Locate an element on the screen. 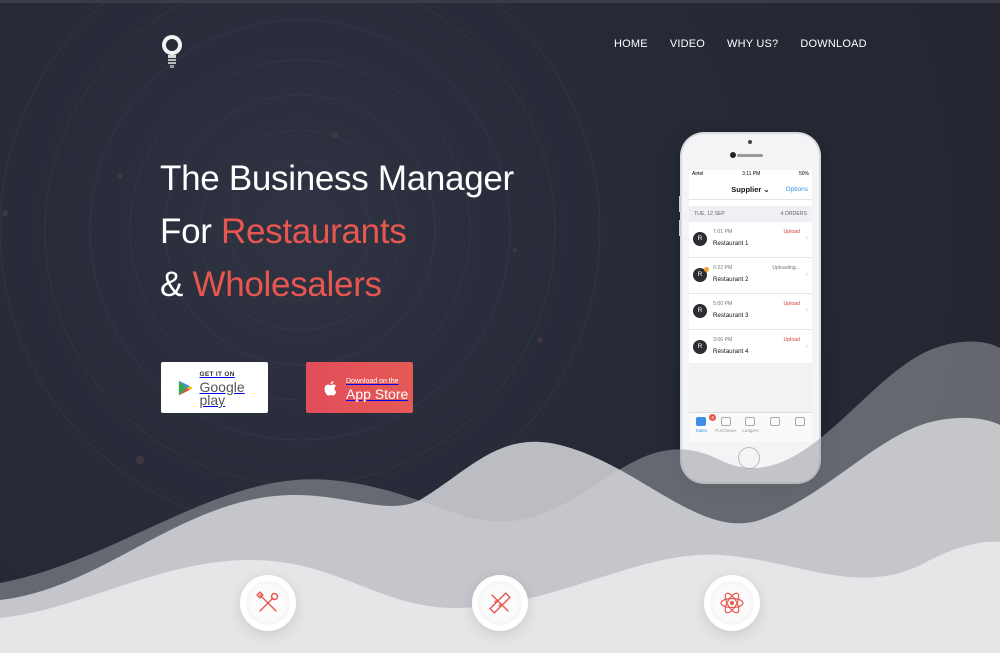  feature-design-inner is located at coordinates (500, 603).